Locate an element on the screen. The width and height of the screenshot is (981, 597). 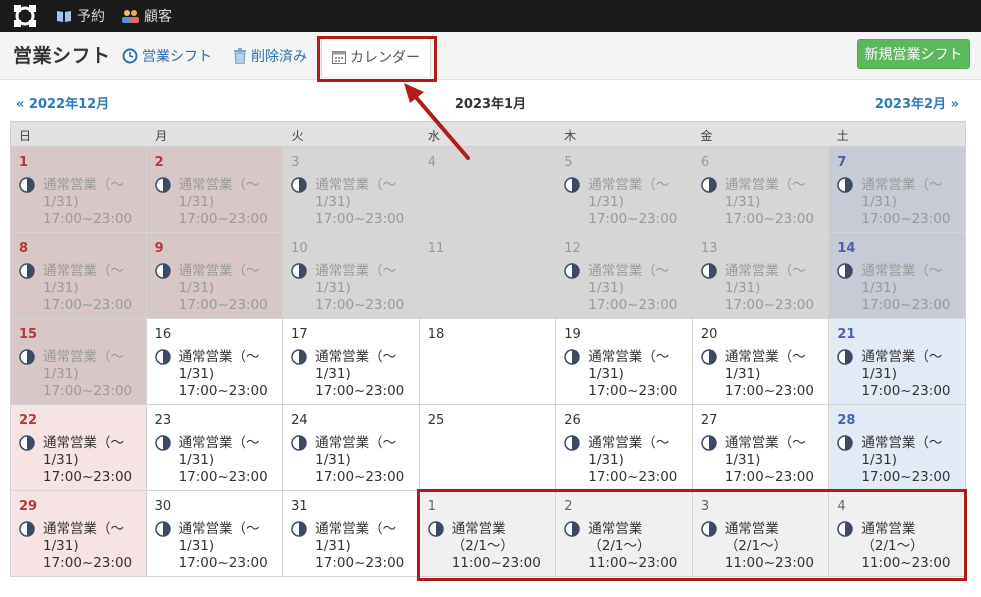
calendar-day-cell: 26 通常営業（〜 1/31) 17:00~23:00 is located at coordinates (624, 448).